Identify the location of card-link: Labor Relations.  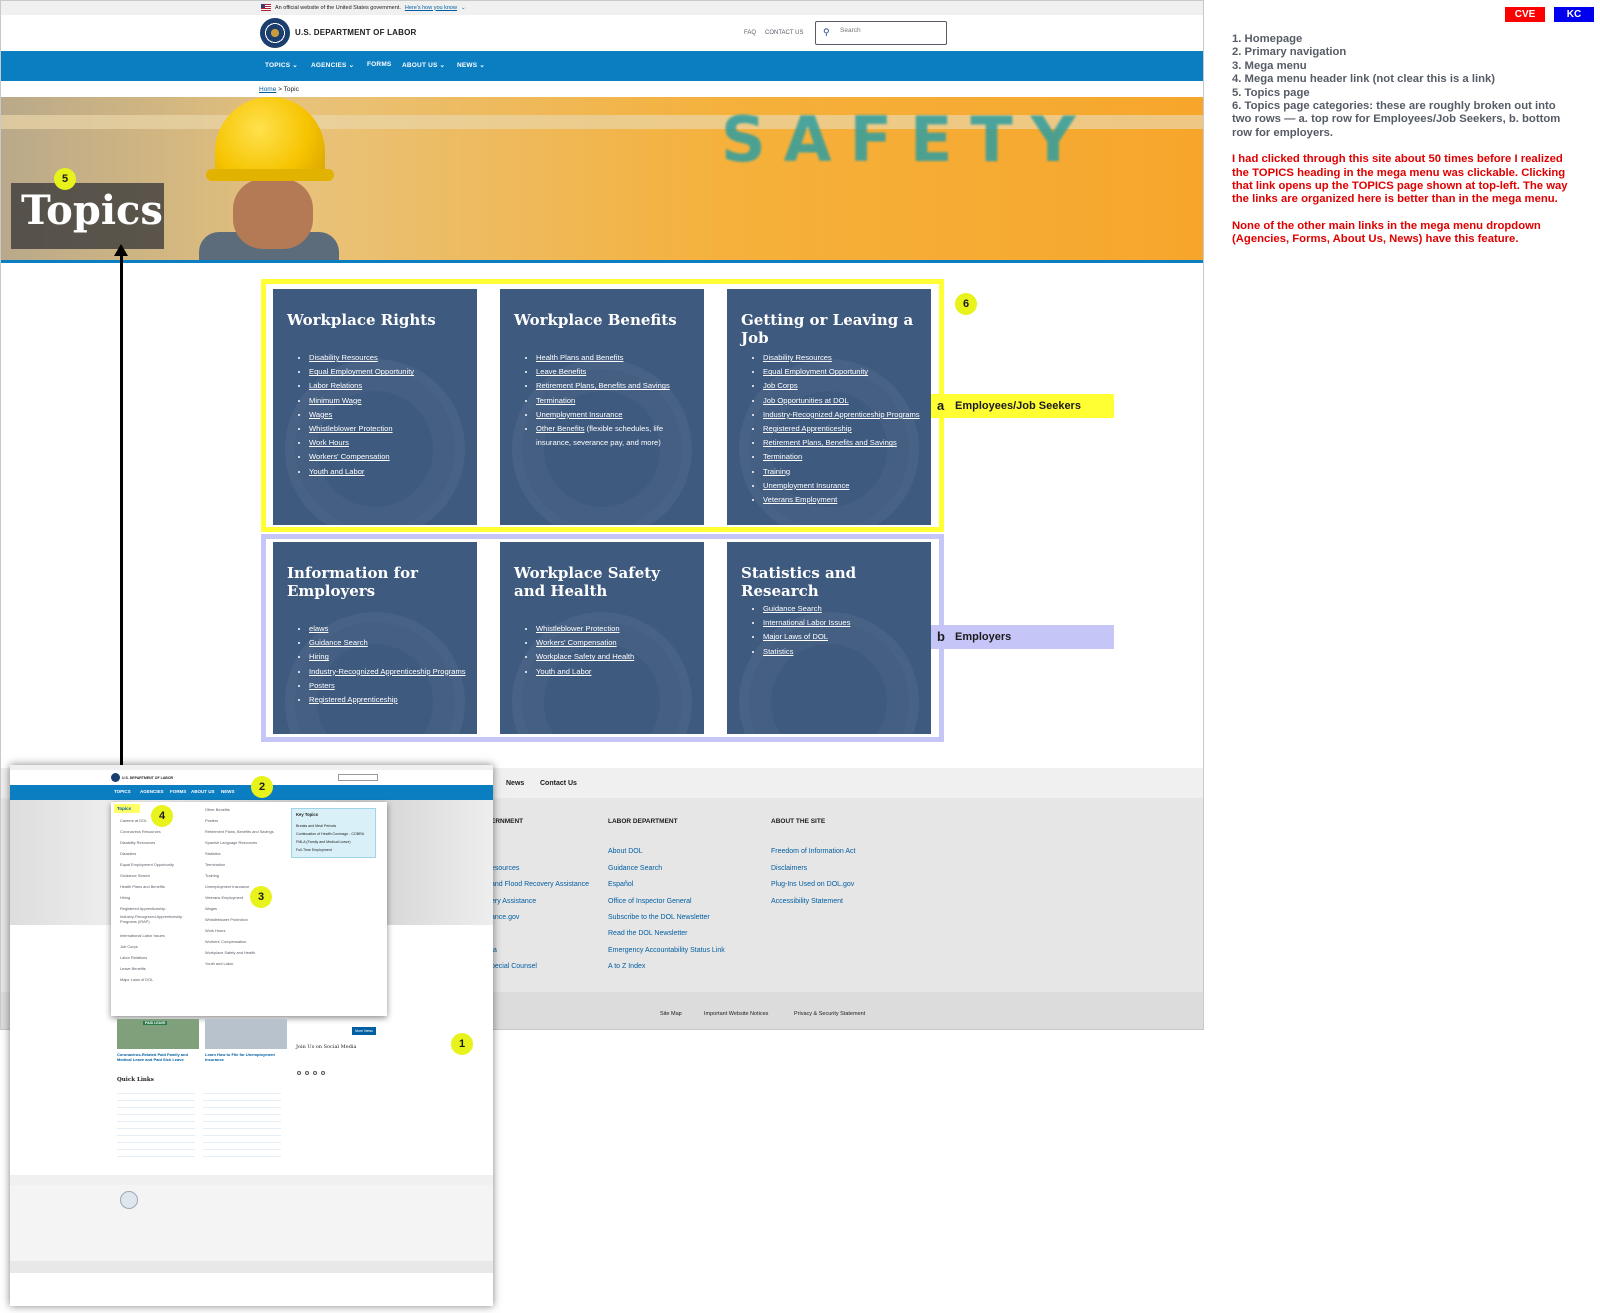
(335, 385).